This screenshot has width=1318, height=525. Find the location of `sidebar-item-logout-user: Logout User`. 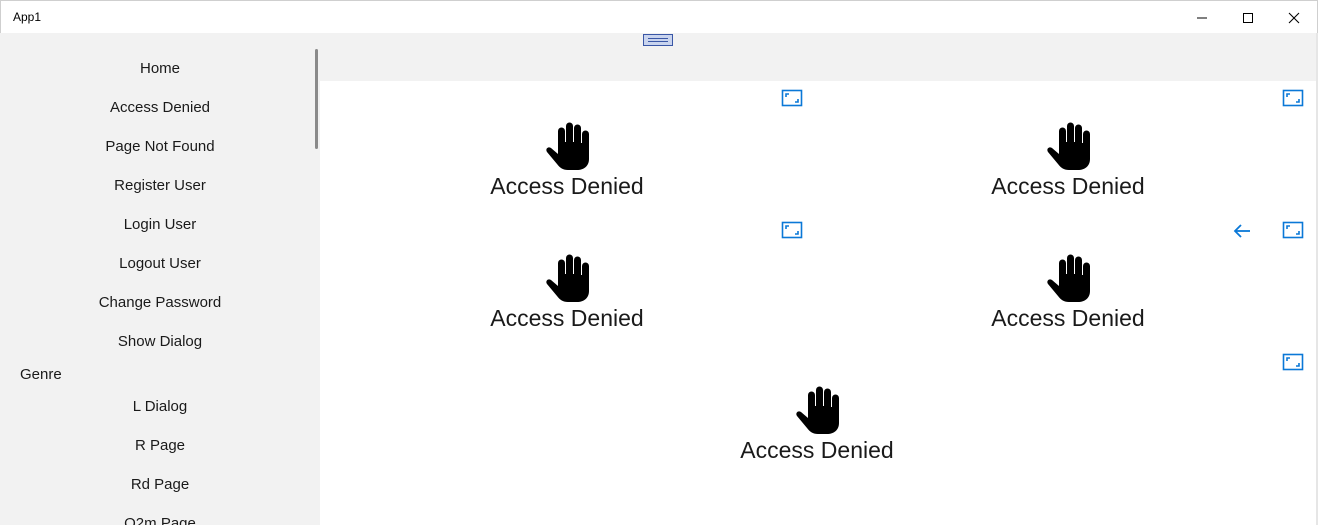

sidebar-item-logout-user: Logout User is located at coordinates (160, 264).